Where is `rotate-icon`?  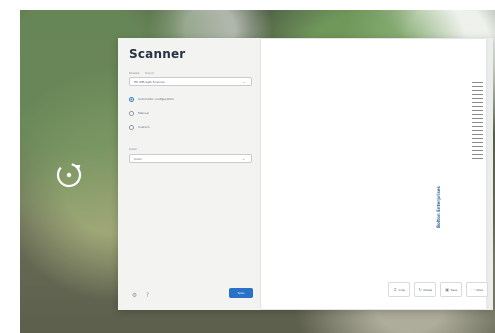
rotate-icon is located at coordinates (69, 175).